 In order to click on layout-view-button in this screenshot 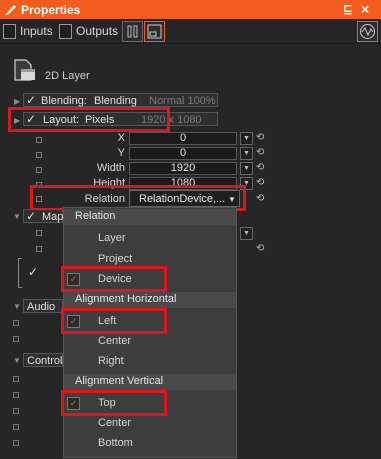, I will do `click(154, 31)`.